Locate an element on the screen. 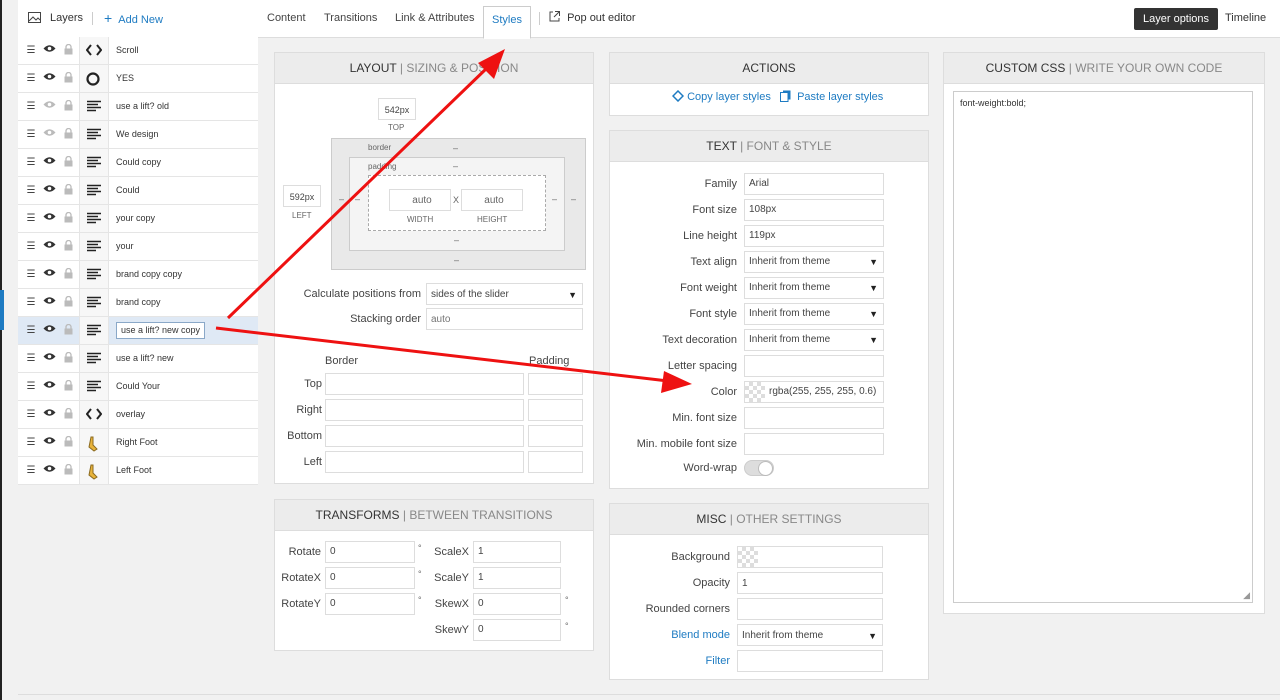 Image resolution: width=1280 pixels, height=700 pixels. timeline-button: Timeline is located at coordinates (1245, 18).